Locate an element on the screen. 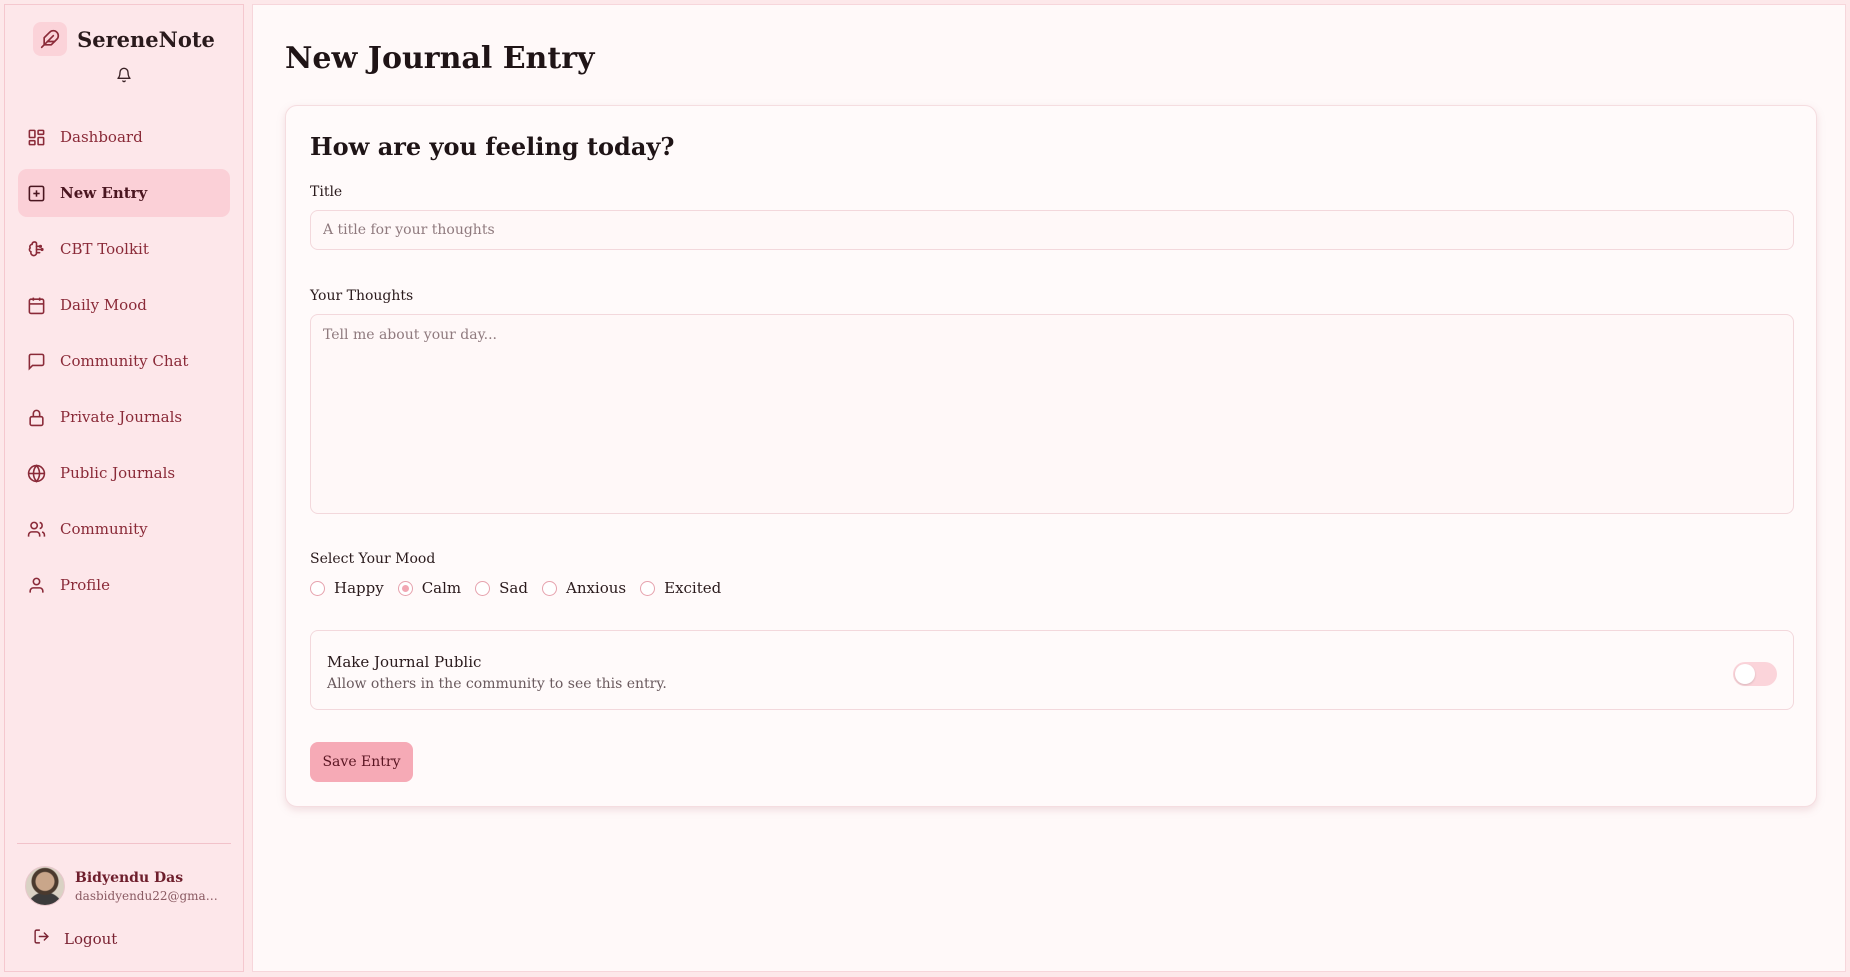 The width and height of the screenshot is (1850, 977). sidebar-item-public-journals: Public Journals is located at coordinates (124, 473).